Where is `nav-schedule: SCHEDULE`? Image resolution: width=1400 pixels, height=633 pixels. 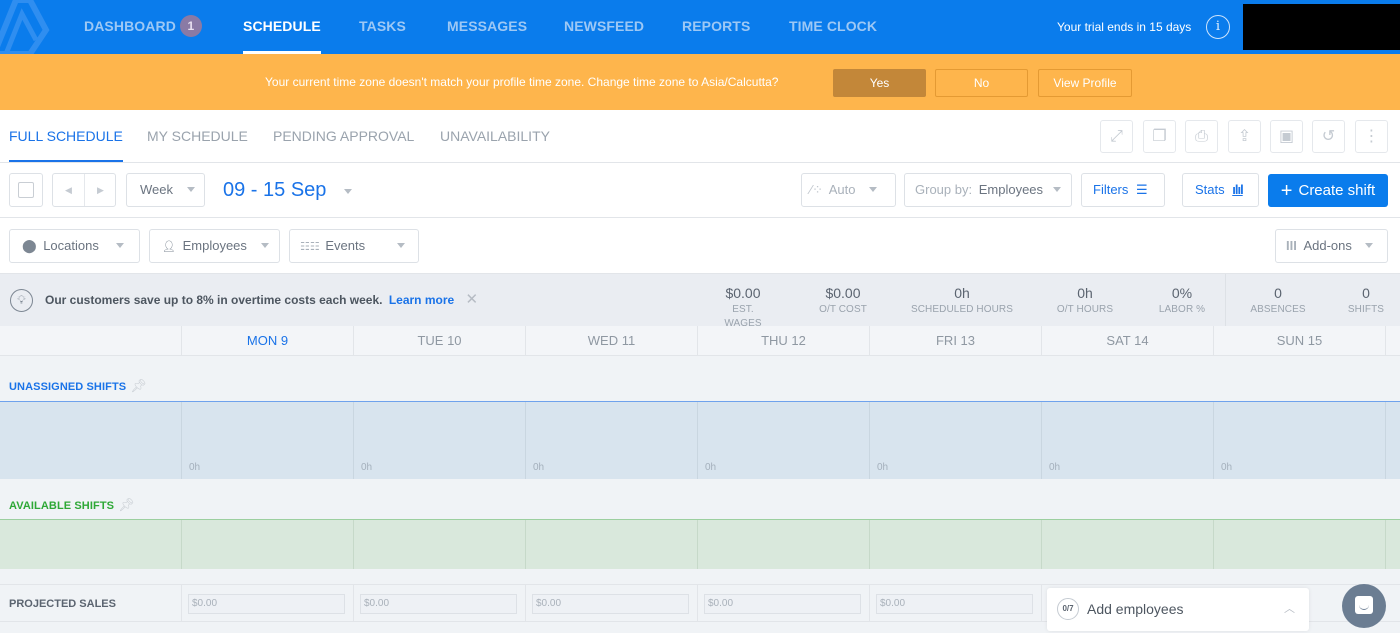 nav-schedule: SCHEDULE is located at coordinates (282, 27).